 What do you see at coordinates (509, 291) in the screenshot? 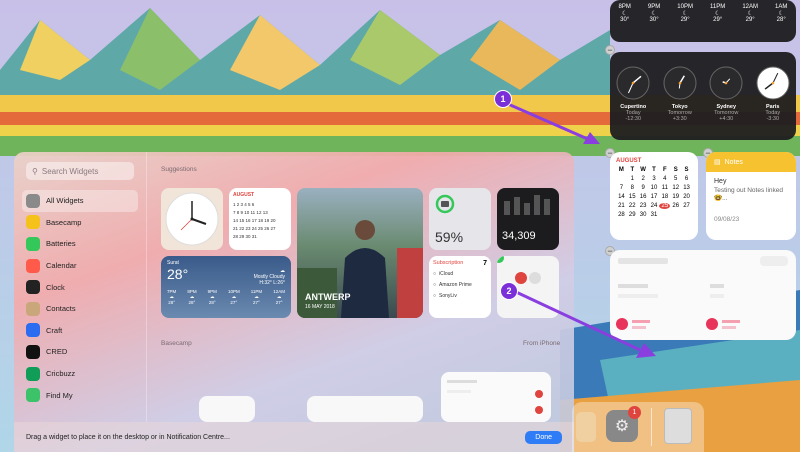
I see `step-badge-2: 2` at bounding box center [509, 291].